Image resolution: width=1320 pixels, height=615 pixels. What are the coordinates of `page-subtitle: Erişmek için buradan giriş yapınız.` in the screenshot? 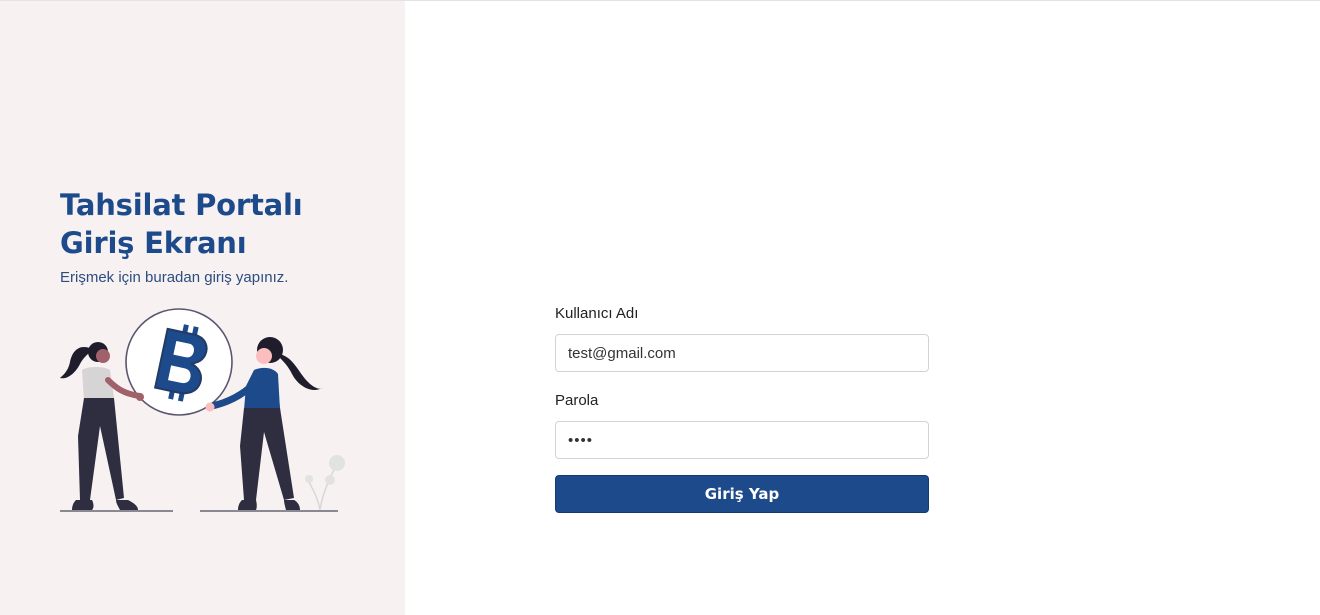 It's located at (174, 277).